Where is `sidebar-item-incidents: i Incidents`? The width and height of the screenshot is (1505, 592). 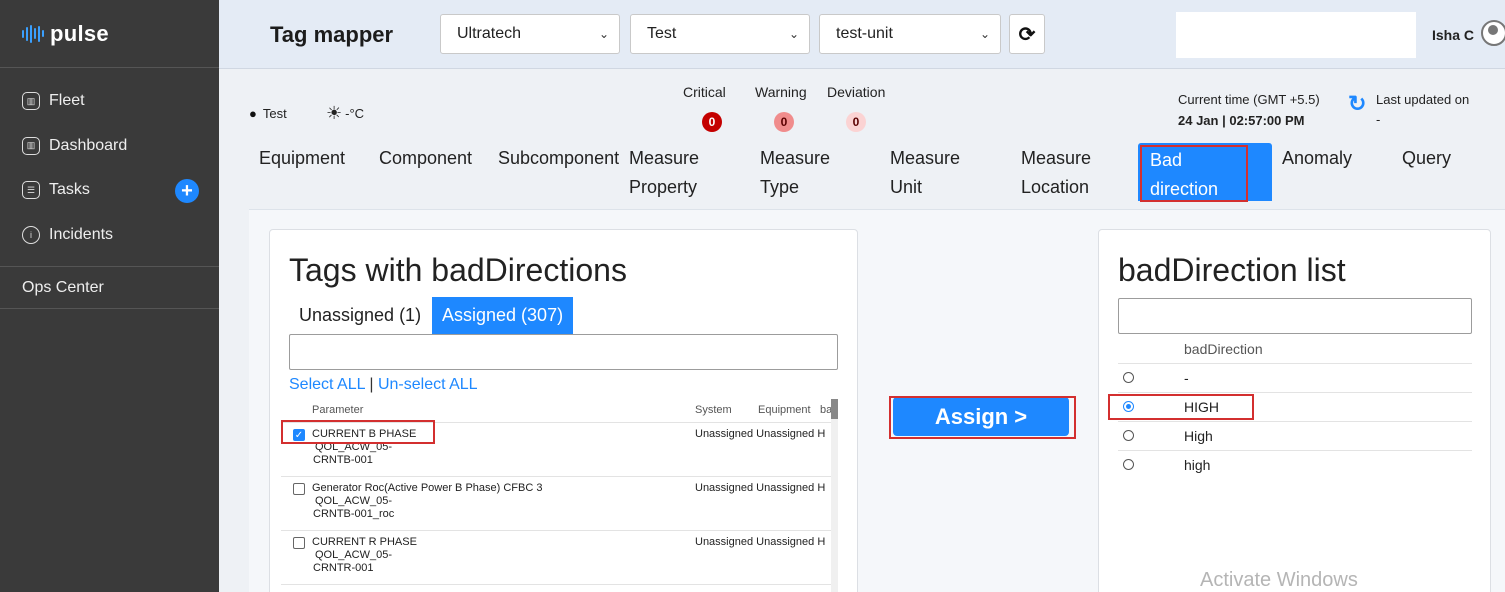 sidebar-item-incidents: i Incidents is located at coordinates (109, 235).